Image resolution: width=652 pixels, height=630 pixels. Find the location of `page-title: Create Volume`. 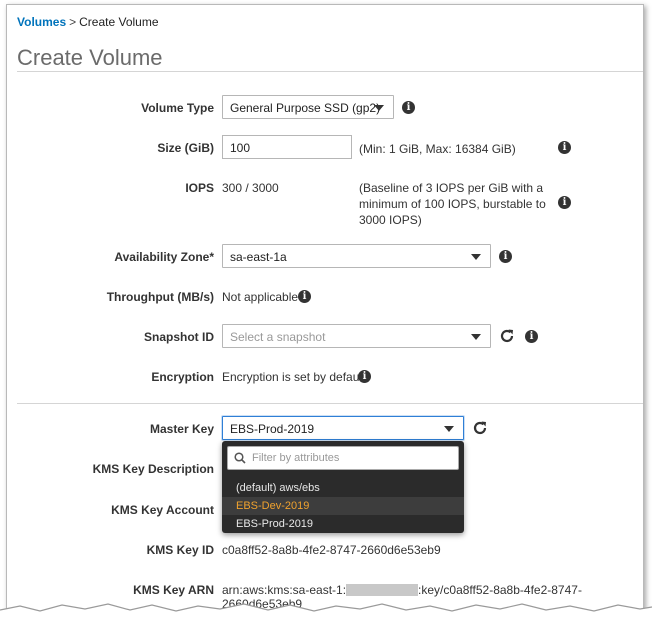

page-title: Create Volume is located at coordinates (90, 57).